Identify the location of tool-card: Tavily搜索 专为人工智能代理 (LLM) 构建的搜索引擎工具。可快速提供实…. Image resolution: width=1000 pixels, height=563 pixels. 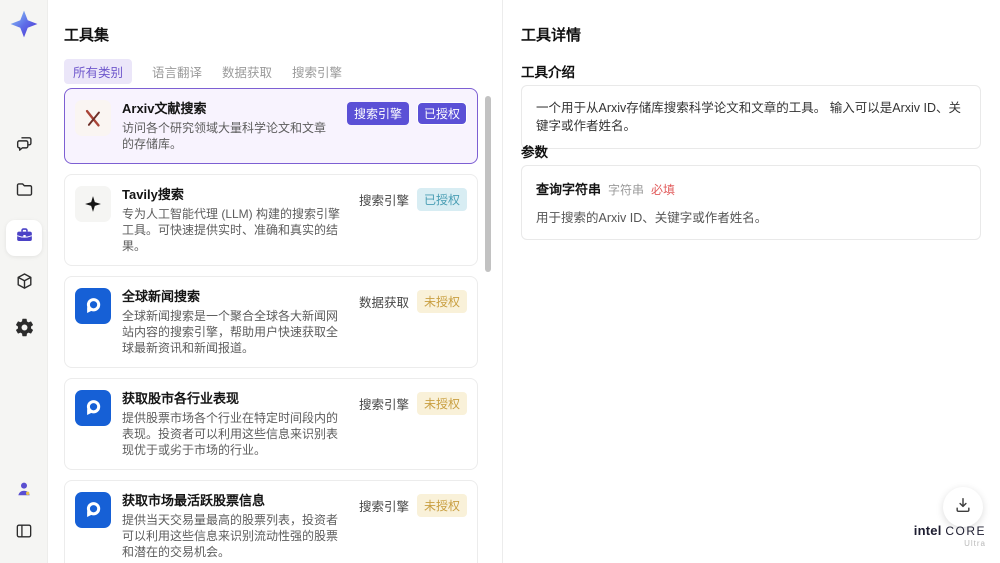
(271, 220).